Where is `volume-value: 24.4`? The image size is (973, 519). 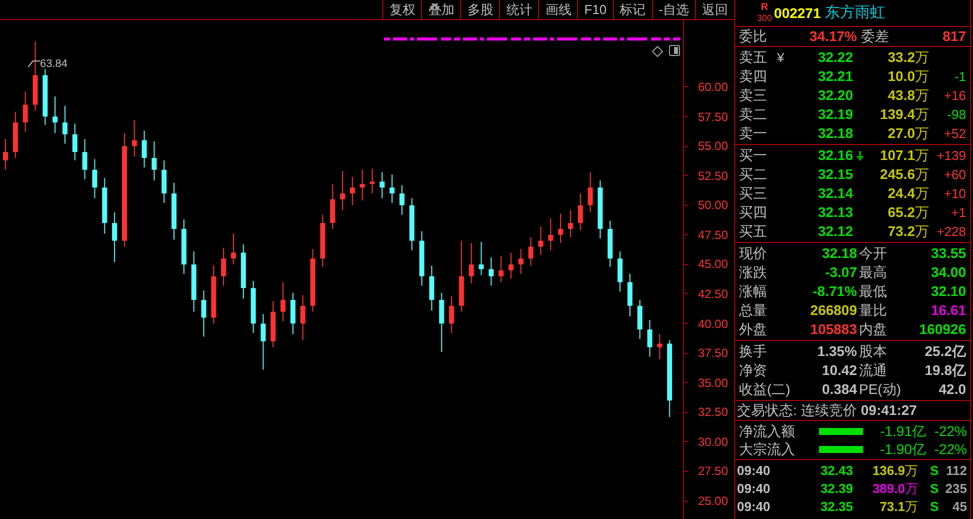 volume-value: 24.4 is located at coordinates (900, 193).